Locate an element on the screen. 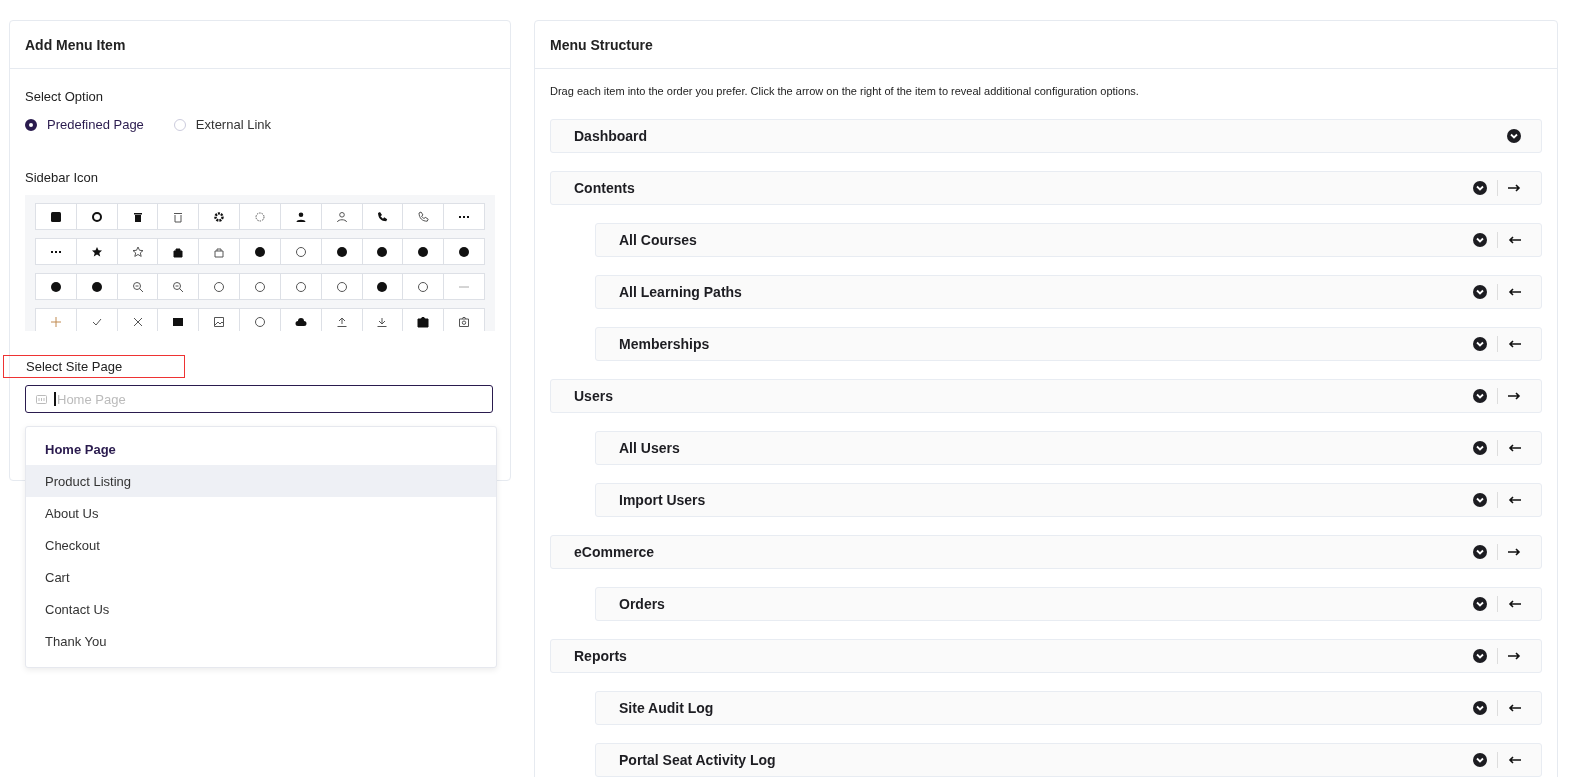 This screenshot has width=1573, height=777. dropdown-option: Contact Us is located at coordinates (261, 609).